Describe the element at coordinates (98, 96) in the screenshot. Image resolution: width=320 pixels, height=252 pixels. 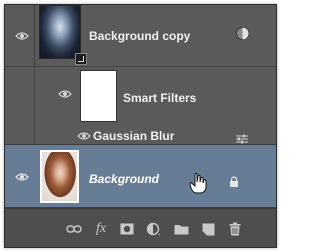
I see `smart-filter-mask-thumbnail` at that location.